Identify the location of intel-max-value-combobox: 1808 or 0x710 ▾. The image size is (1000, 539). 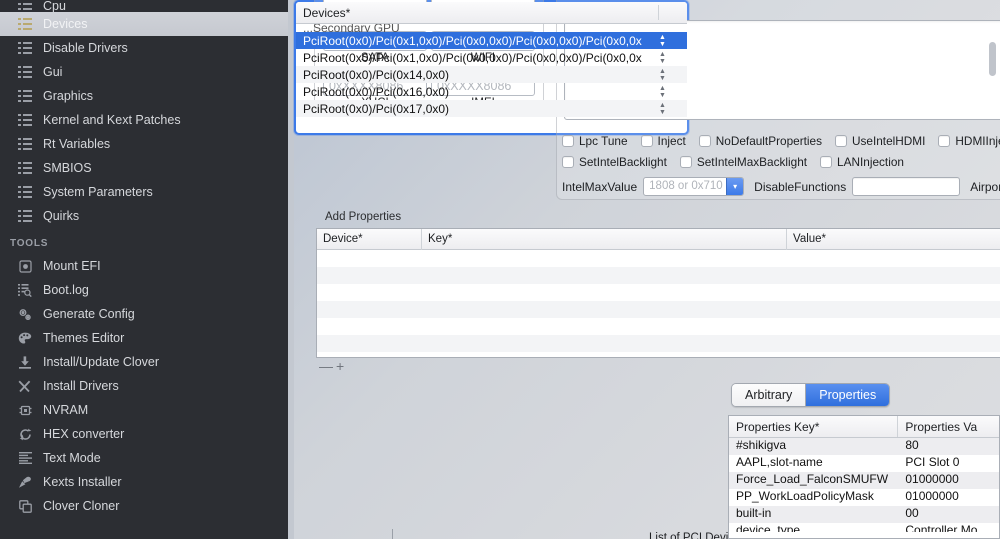
(694, 186).